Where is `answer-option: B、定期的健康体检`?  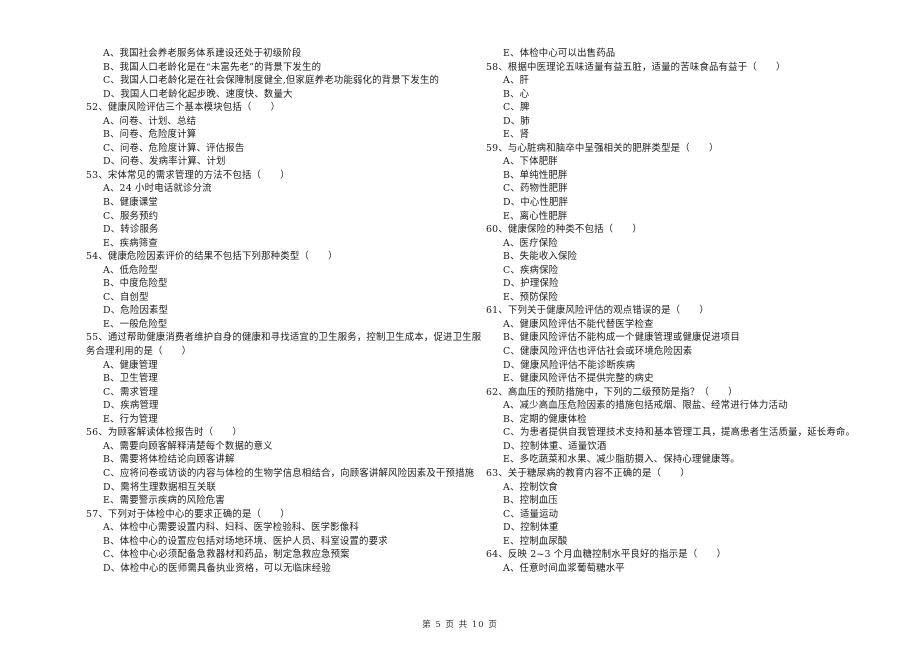 answer-option: B、定期的健康体检 is located at coordinates (545, 419).